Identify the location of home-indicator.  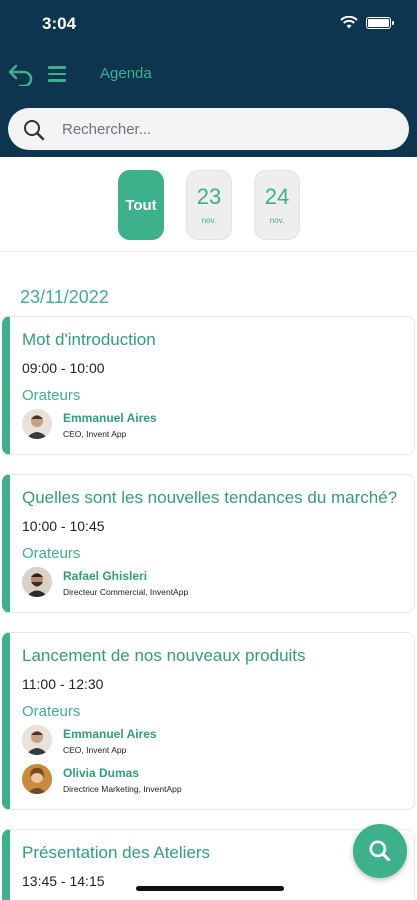
(210, 888).